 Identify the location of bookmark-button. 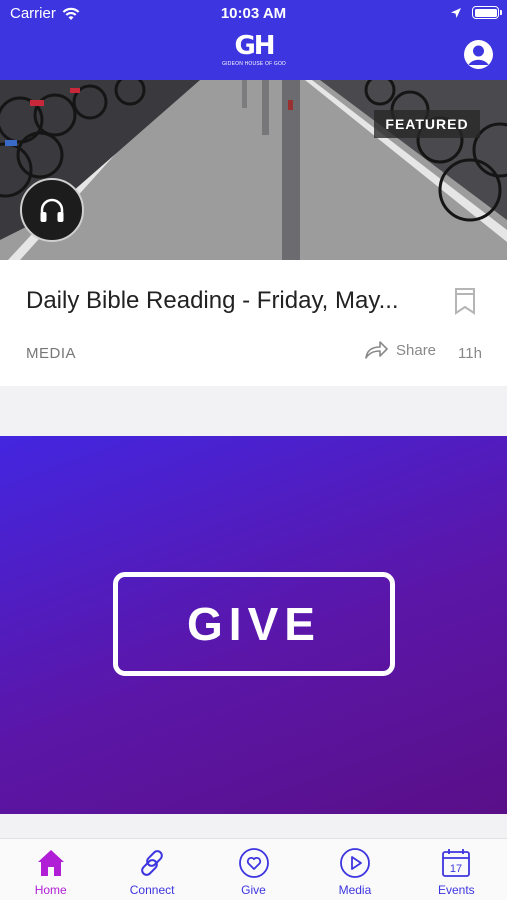
(465, 303).